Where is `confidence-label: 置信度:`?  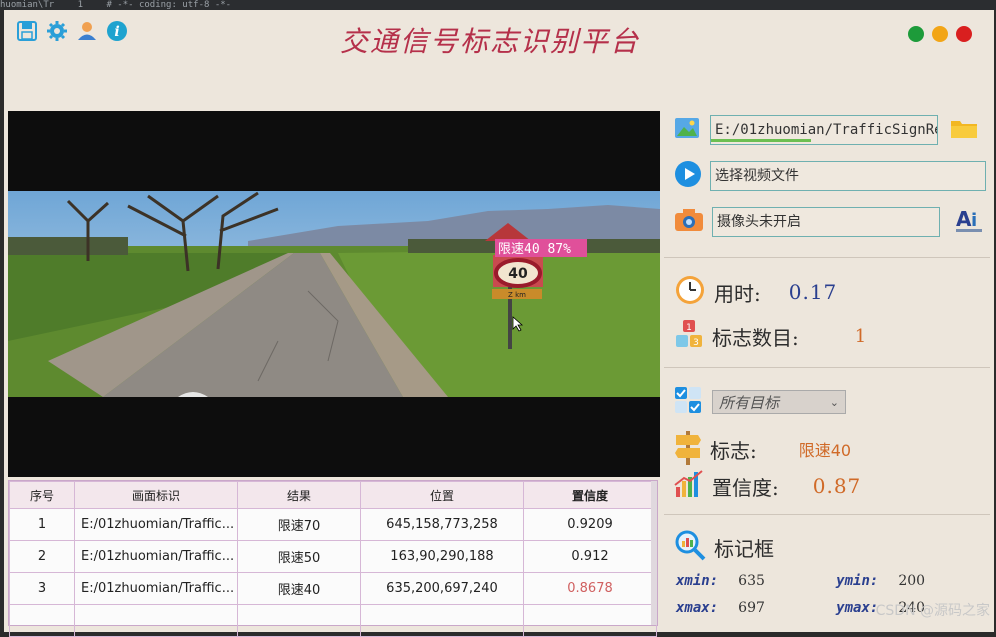
confidence-label: 置信度: is located at coordinates (745, 487).